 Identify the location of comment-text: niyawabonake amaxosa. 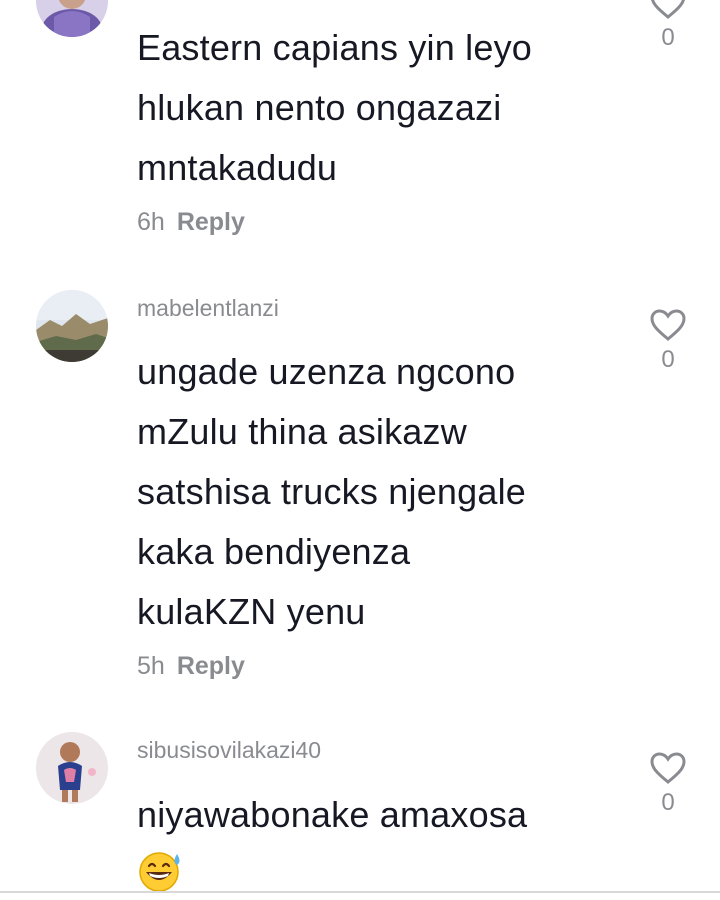
(332, 814).